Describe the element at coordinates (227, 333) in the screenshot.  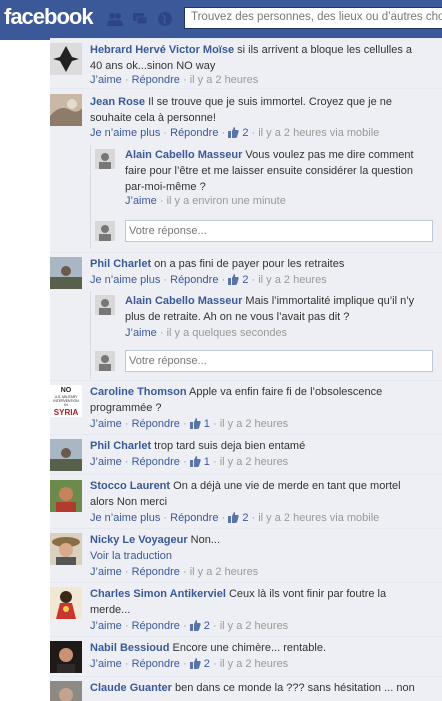
I see `timestamp: il y a quelques secondes` at that location.